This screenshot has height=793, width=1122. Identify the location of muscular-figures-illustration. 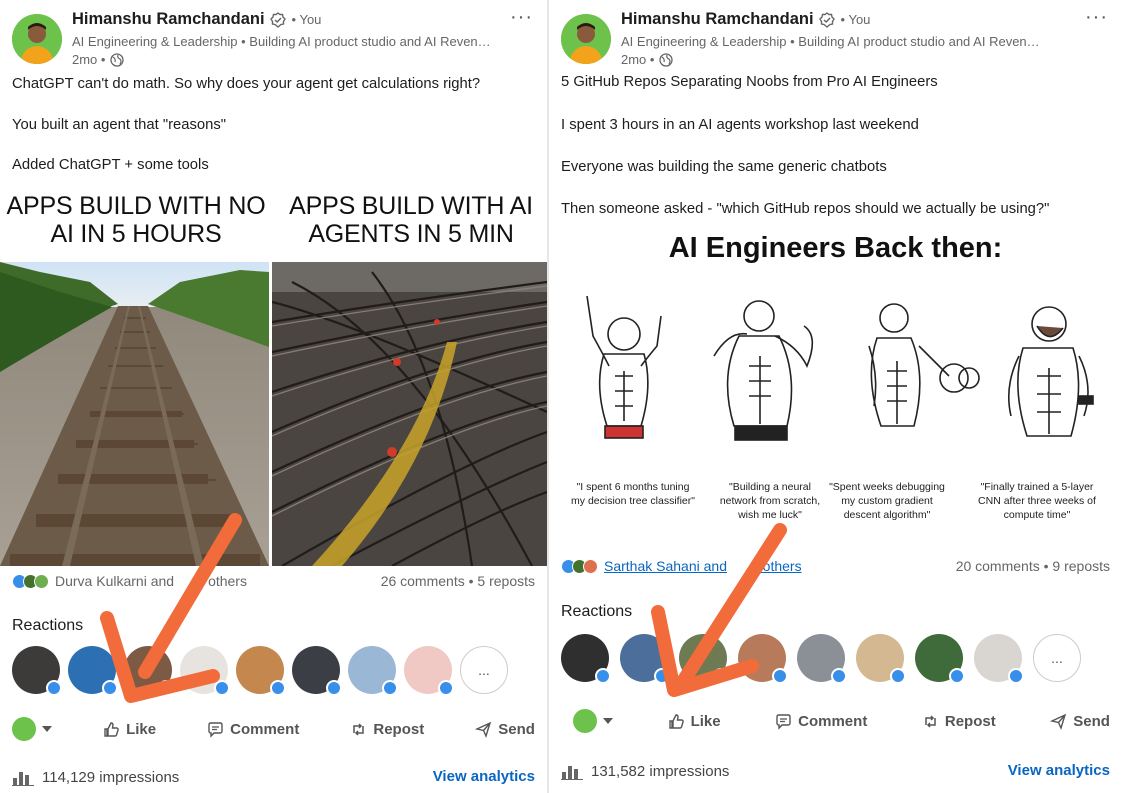
(840, 368).